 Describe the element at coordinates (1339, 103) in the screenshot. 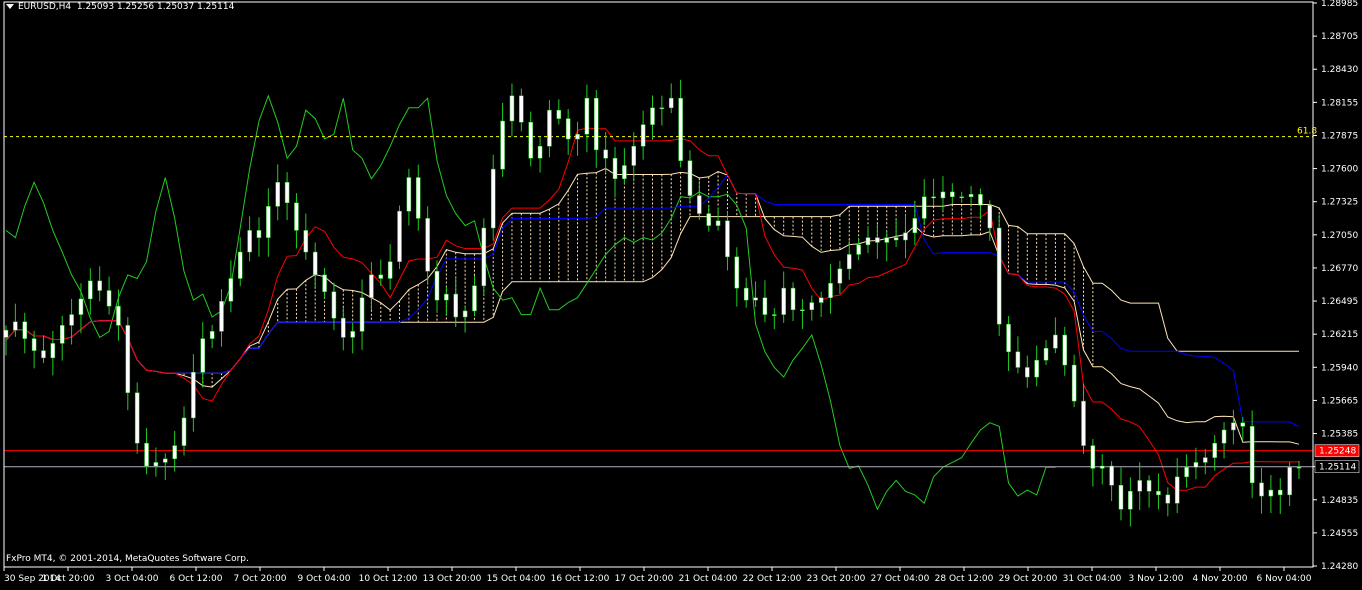

I see `y-tick-label: 1.28155` at that location.